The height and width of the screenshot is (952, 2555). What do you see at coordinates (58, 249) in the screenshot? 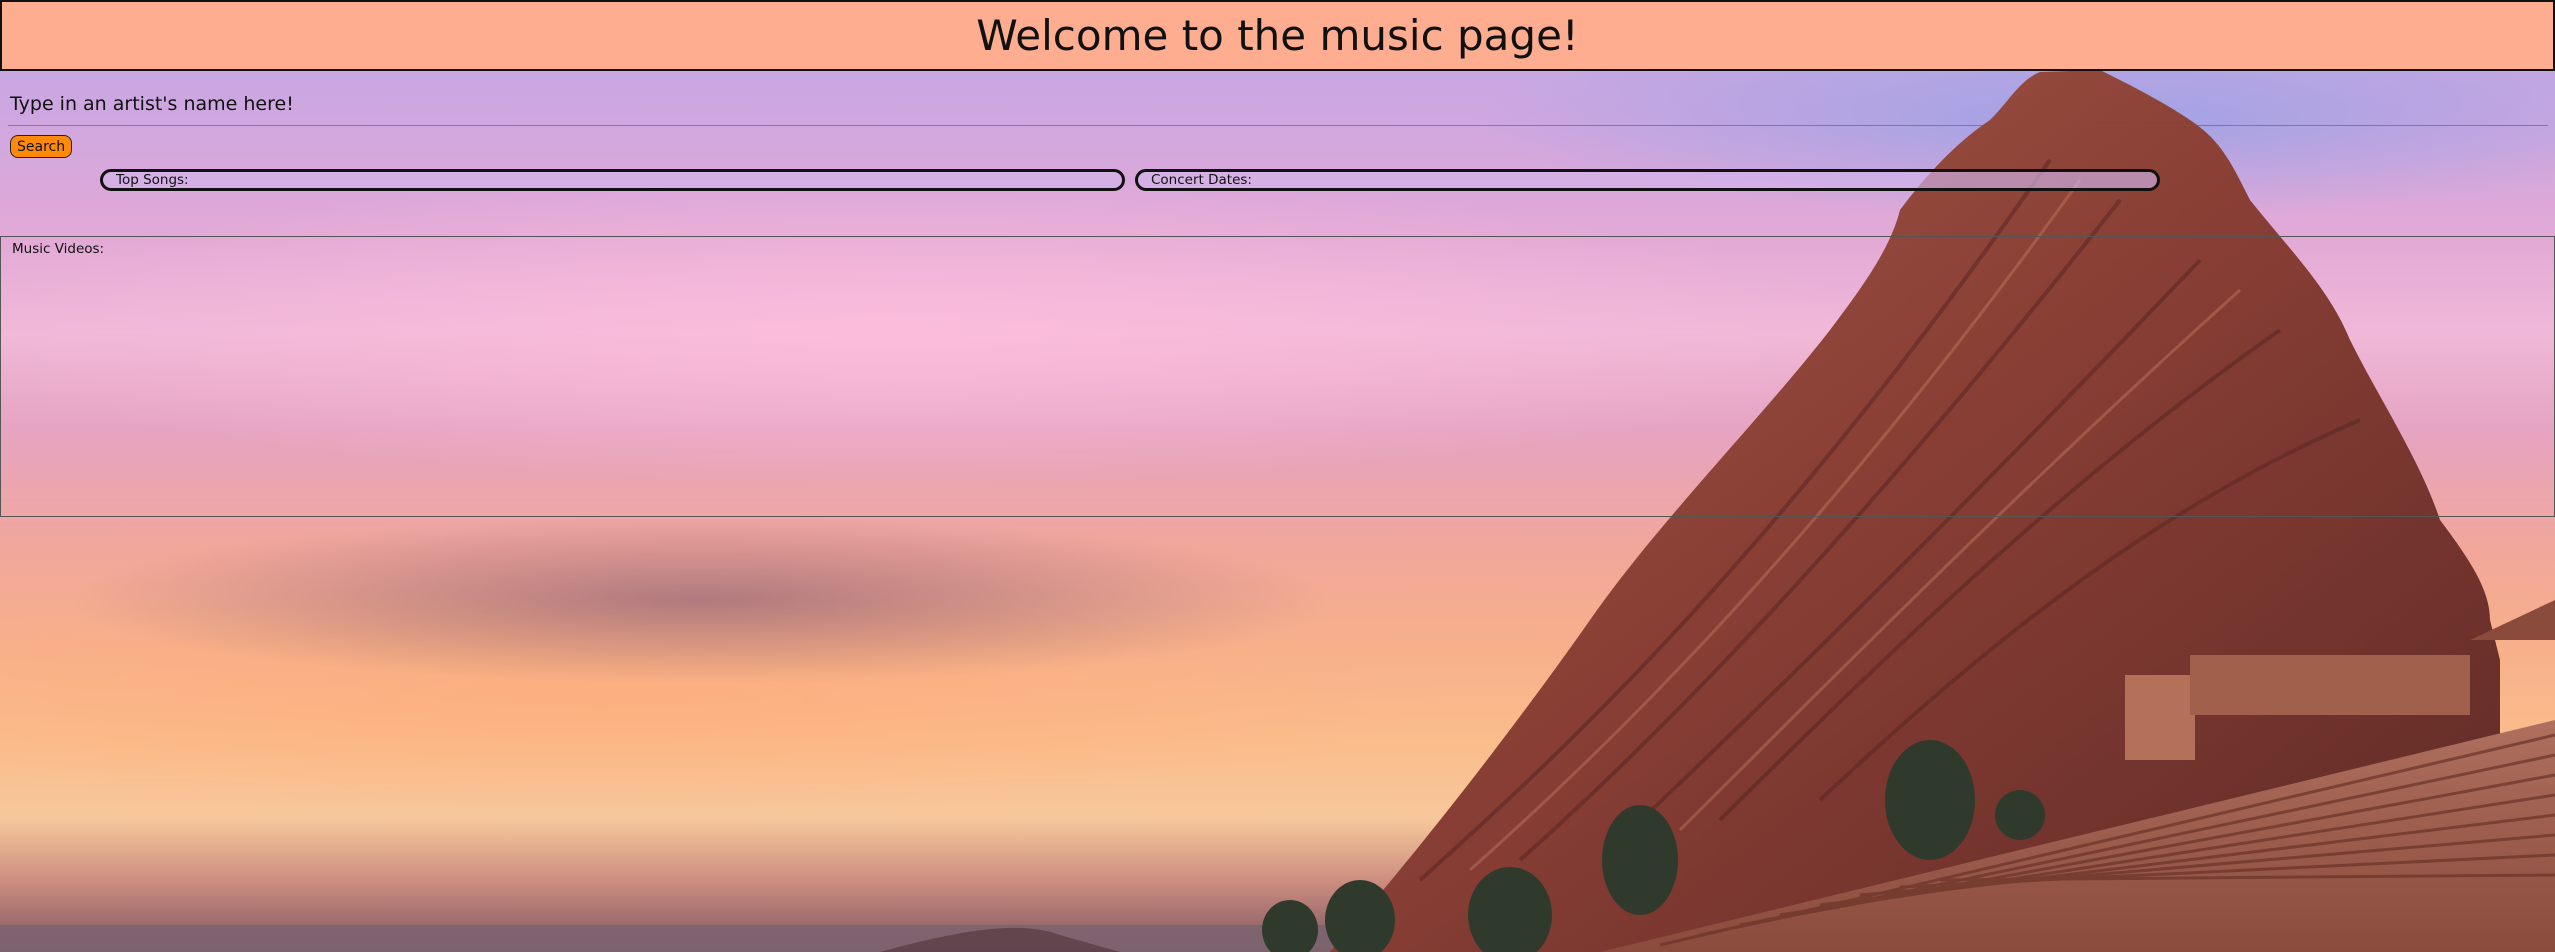
I see `music-videos-label: Music Videos:` at bounding box center [58, 249].